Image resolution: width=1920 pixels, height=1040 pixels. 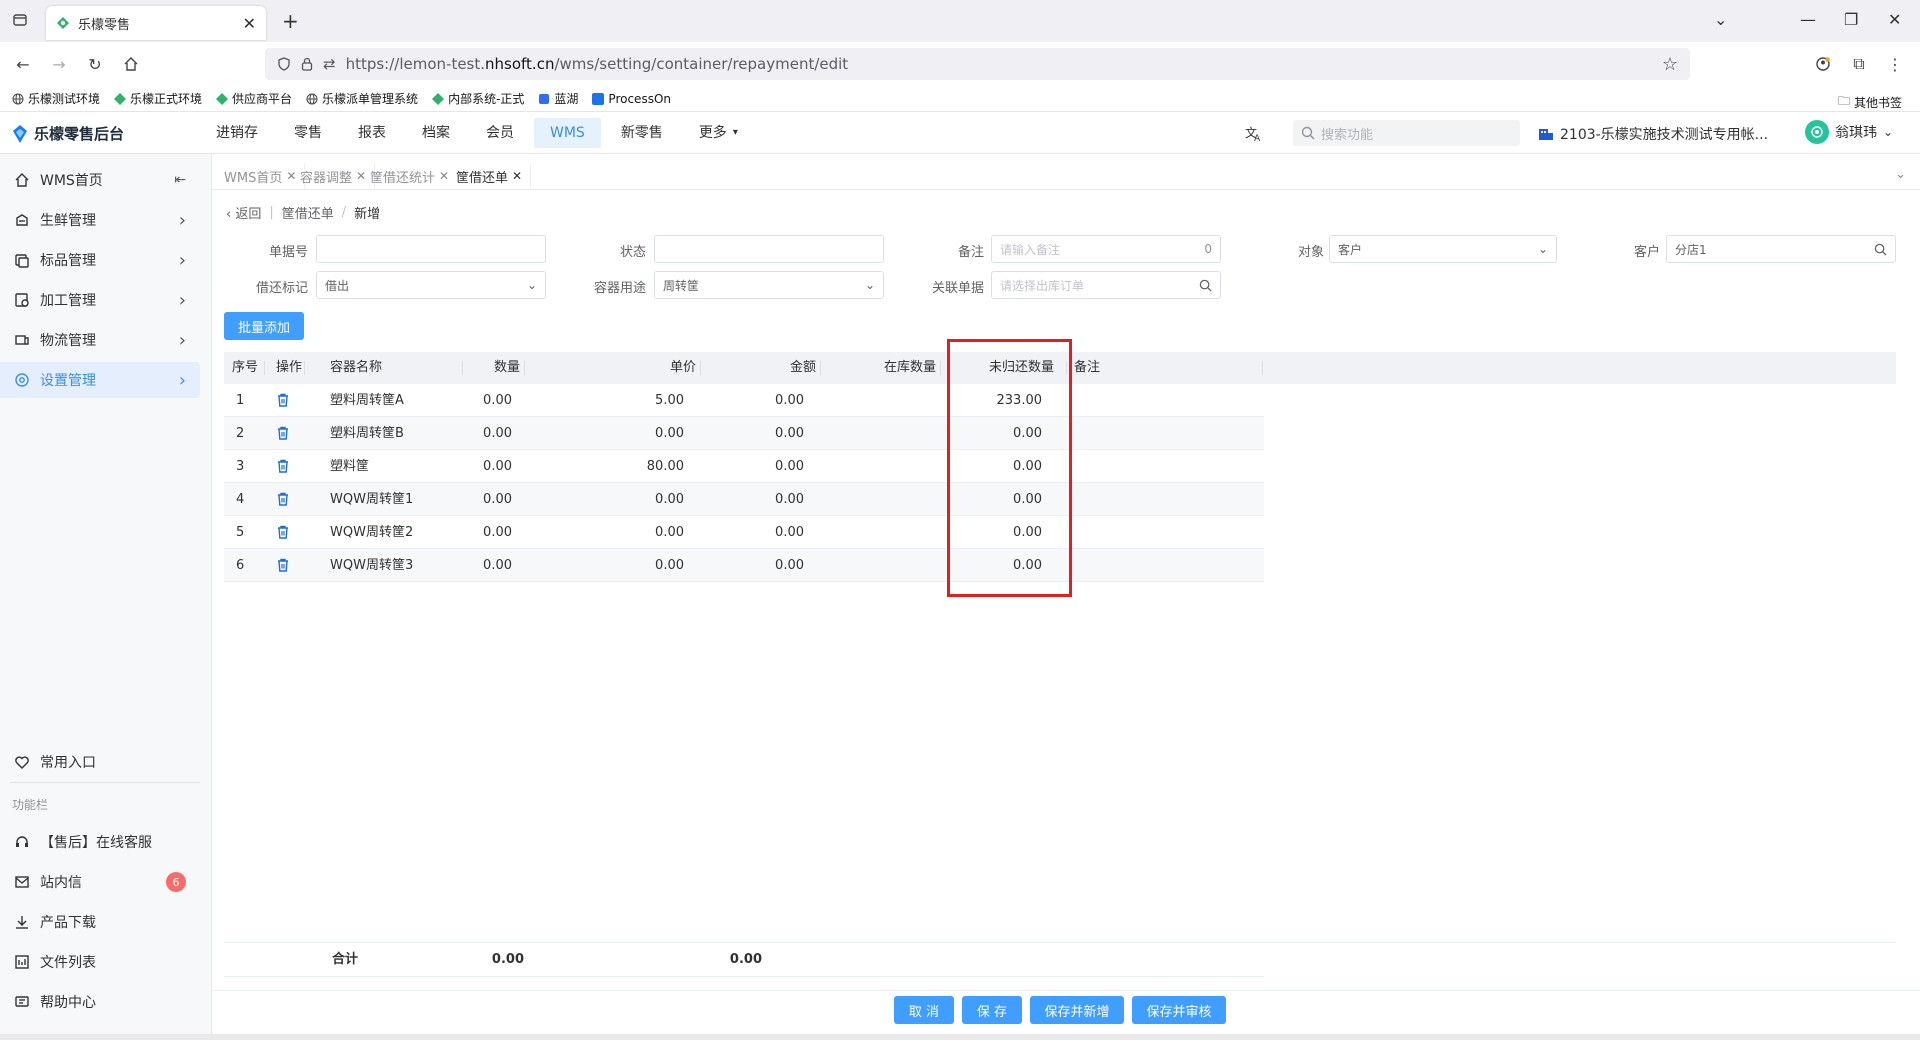 I want to click on minimize-icon: —, so click(x=1808, y=19).